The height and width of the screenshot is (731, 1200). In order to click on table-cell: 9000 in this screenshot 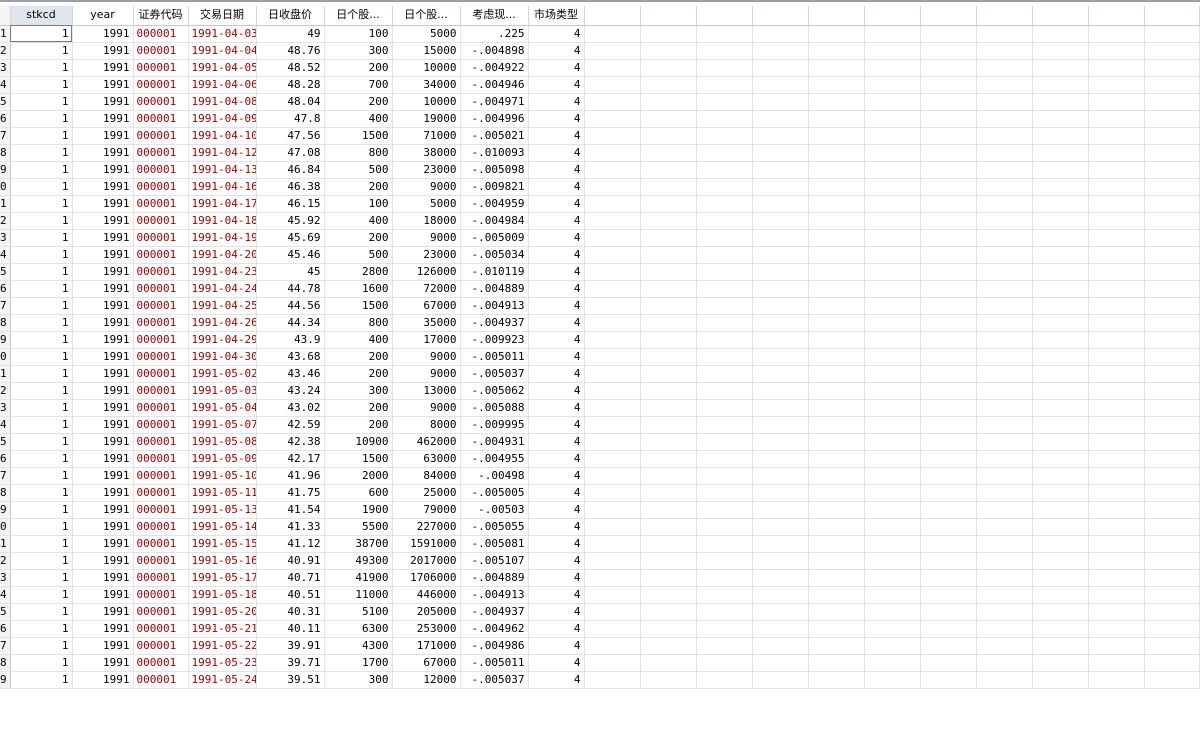, I will do `click(426, 187)`.